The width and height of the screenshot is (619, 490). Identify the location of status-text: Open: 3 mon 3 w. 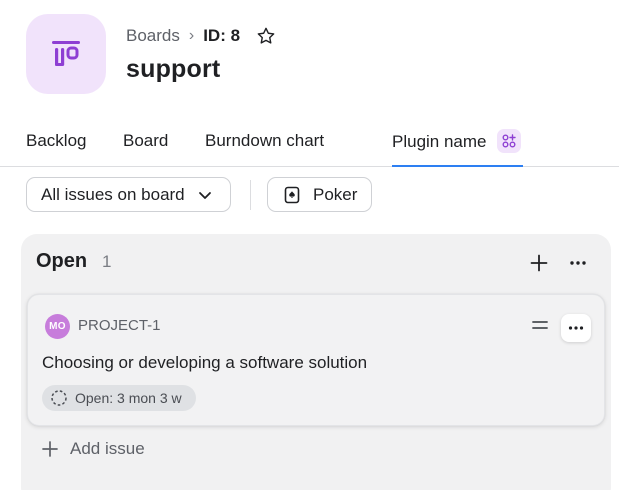
(128, 398).